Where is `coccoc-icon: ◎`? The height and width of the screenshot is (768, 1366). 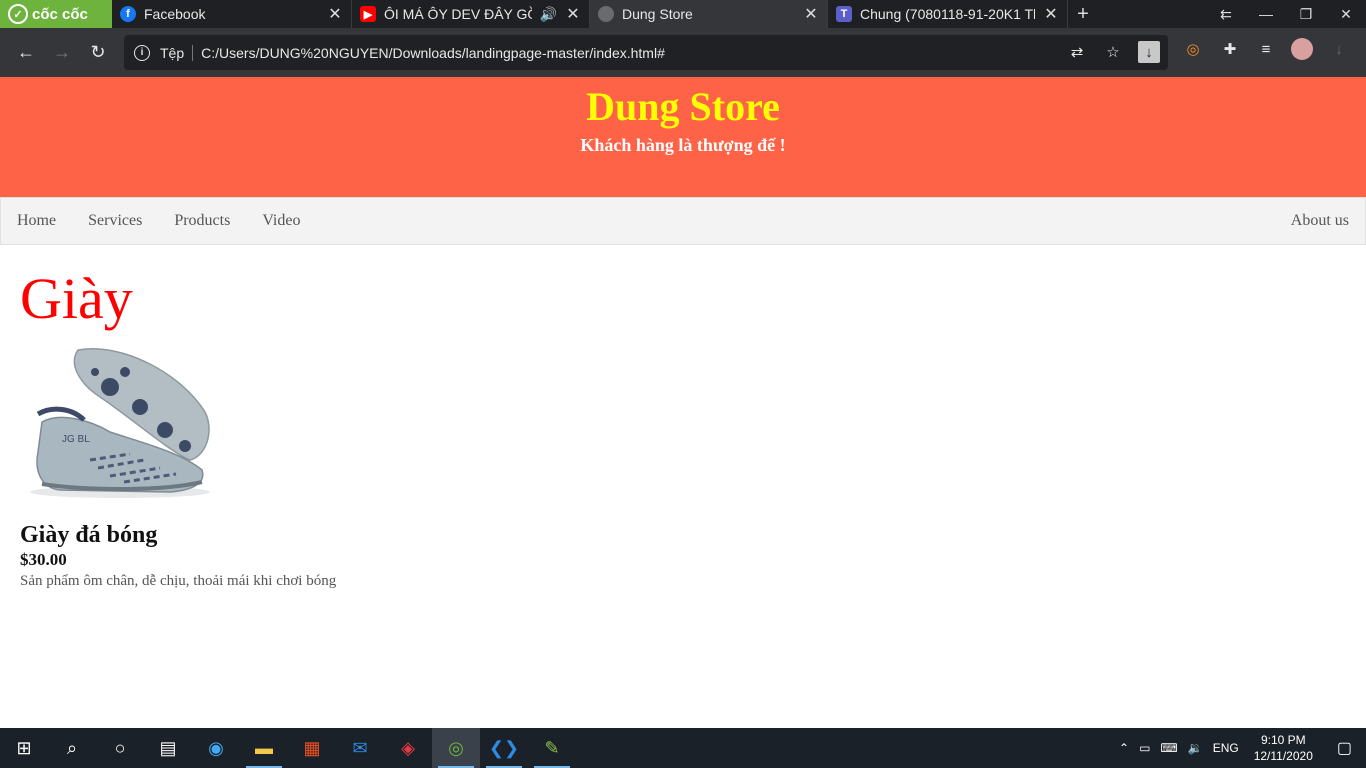
coccoc-icon: ◎ is located at coordinates (456, 748).